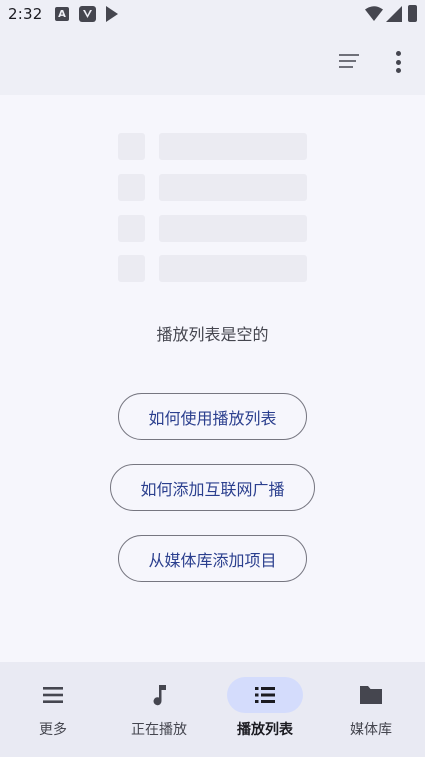  I want to click on nav-item-playlist: 播放列表, so click(265, 709).